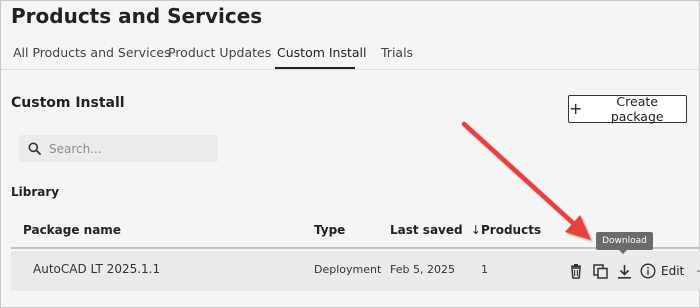  What do you see at coordinates (576, 271) in the screenshot?
I see `trash-icon` at bounding box center [576, 271].